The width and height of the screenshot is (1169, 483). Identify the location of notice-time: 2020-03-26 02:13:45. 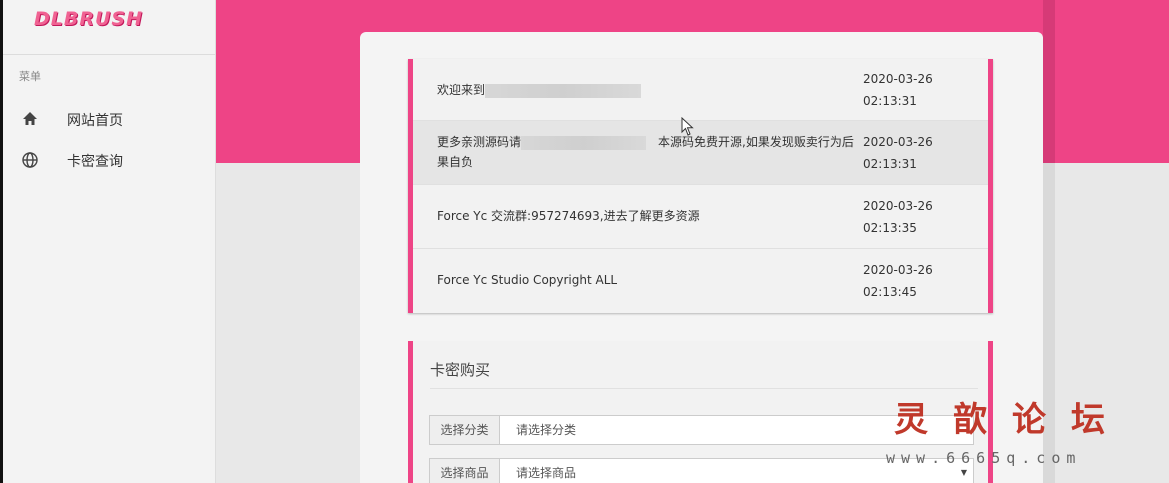
(898, 281).